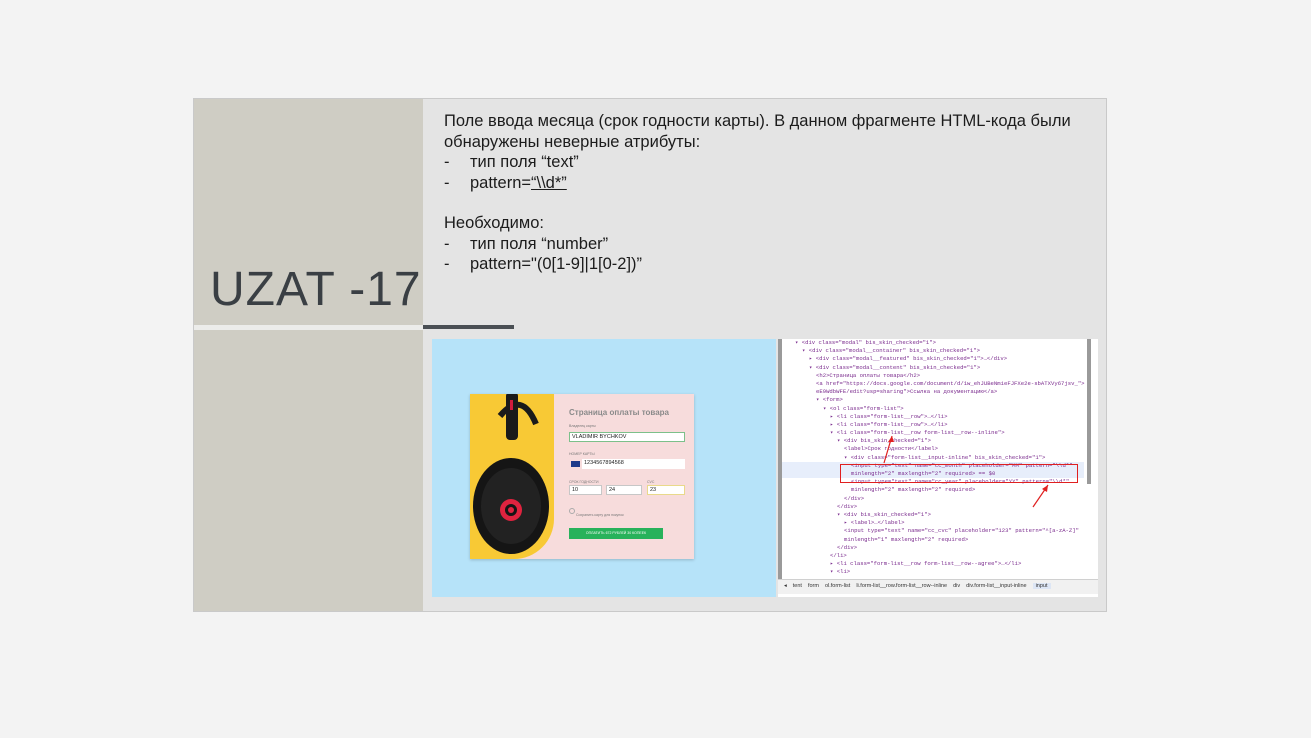 The height and width of the screenshot is (738, 1311). What do you see at coordinates (666, 490) in the screenshot?
I see `cvc-input: 23` at bounding box center [666, 490].